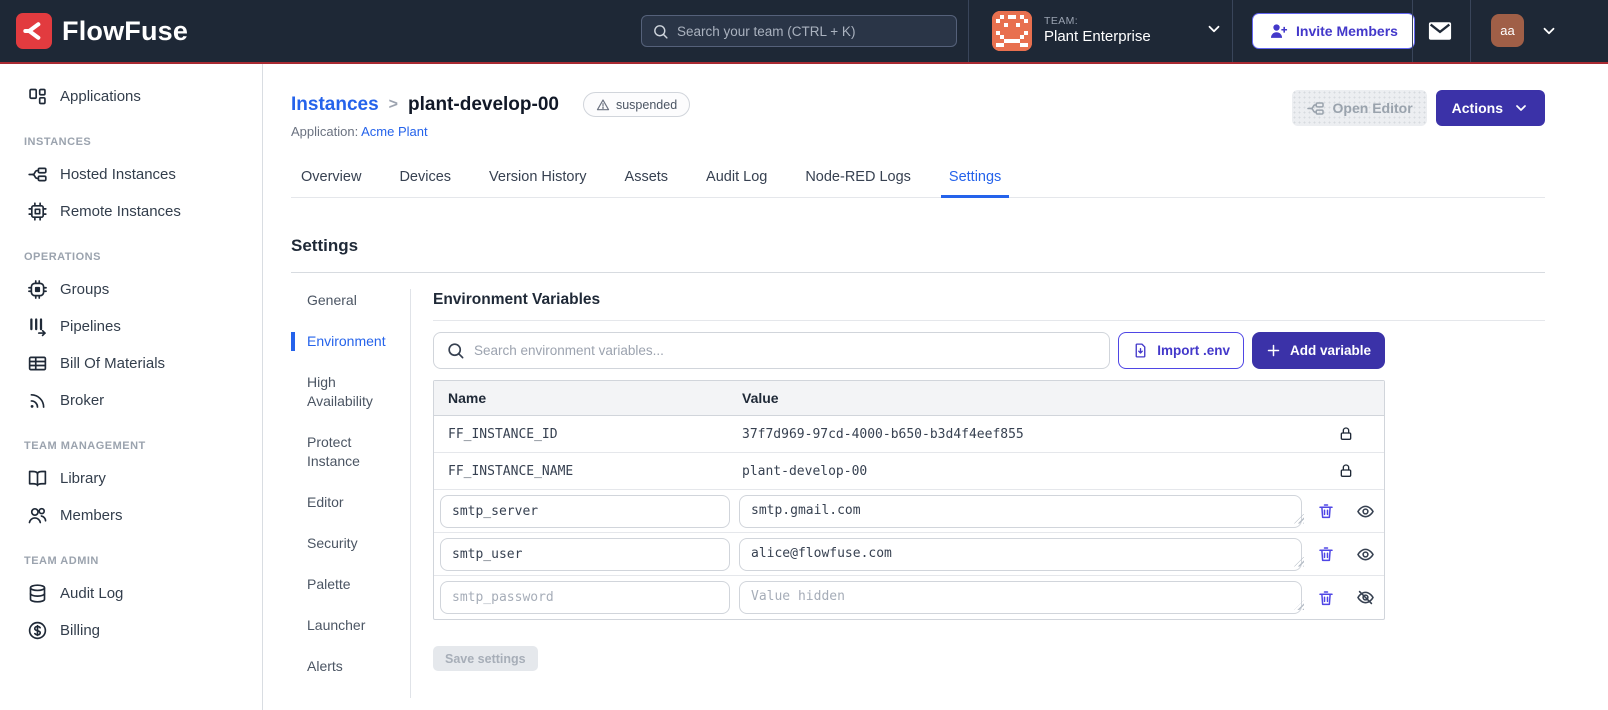 The image size is (1608, 710). Describe the element at coordinates (37, 400) in the screenshot. I see `broker-icon` at that location.